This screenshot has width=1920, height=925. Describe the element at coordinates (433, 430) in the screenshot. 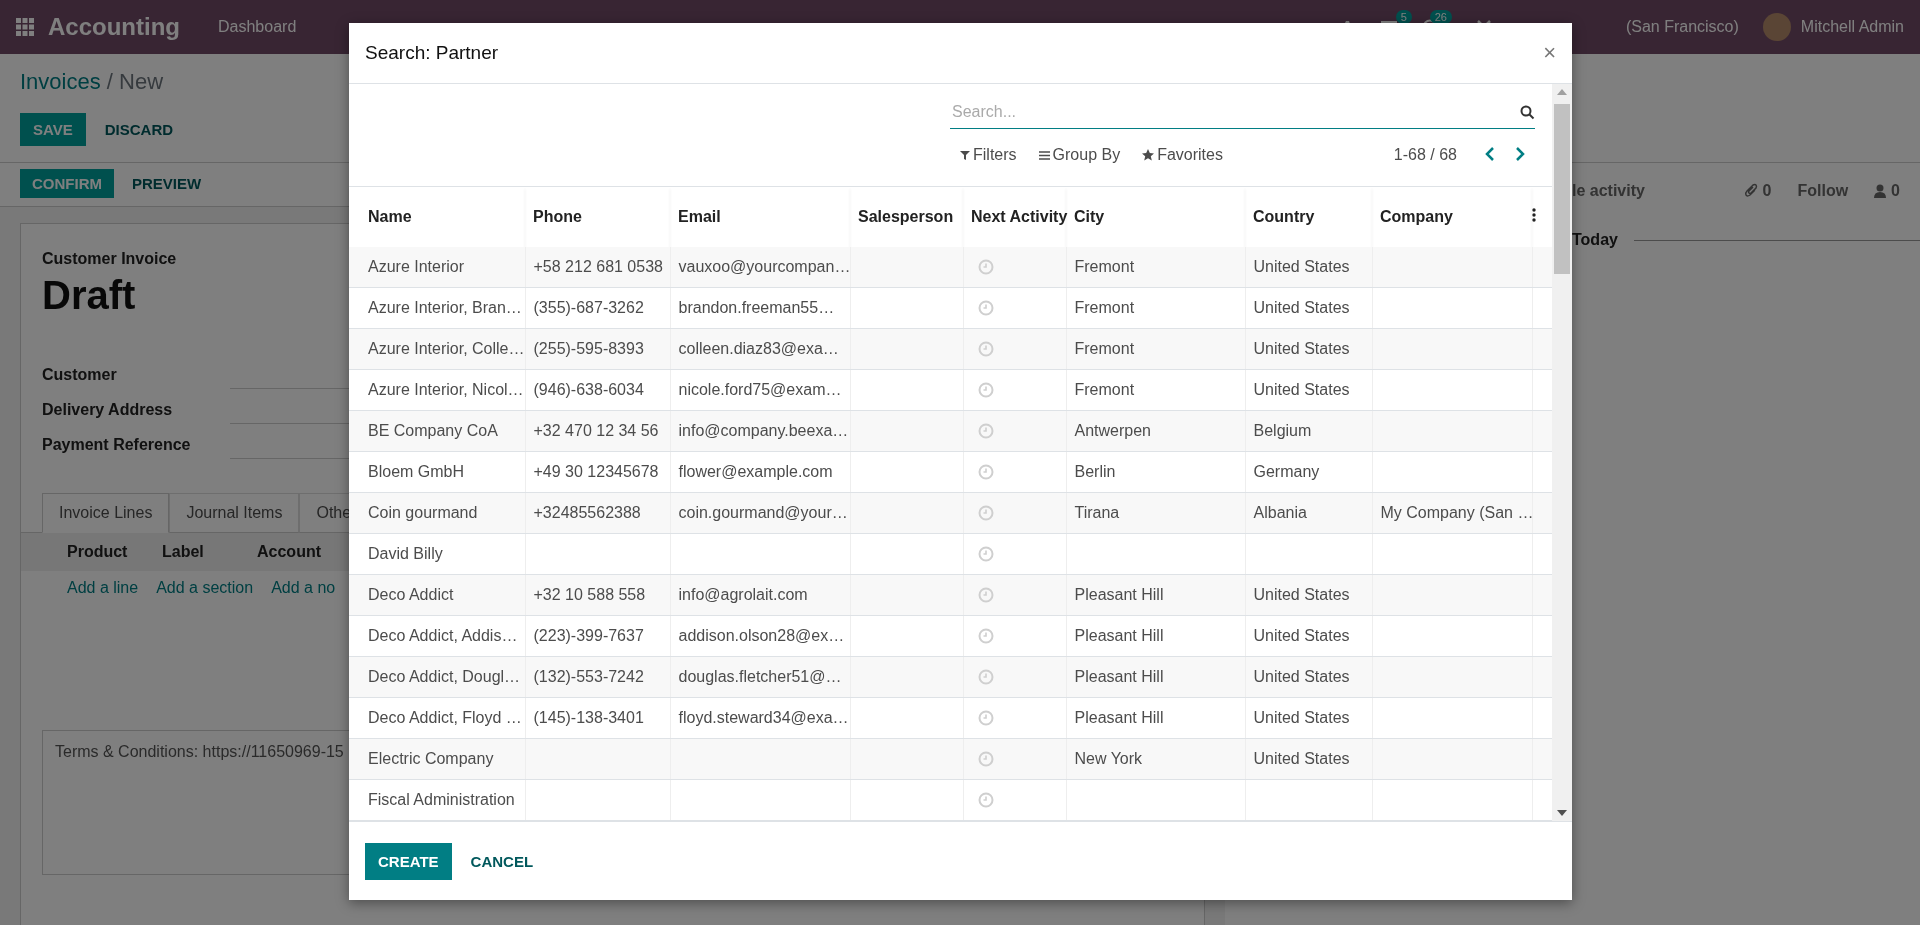

I see `table-cell: BE Company CoA` at that location.